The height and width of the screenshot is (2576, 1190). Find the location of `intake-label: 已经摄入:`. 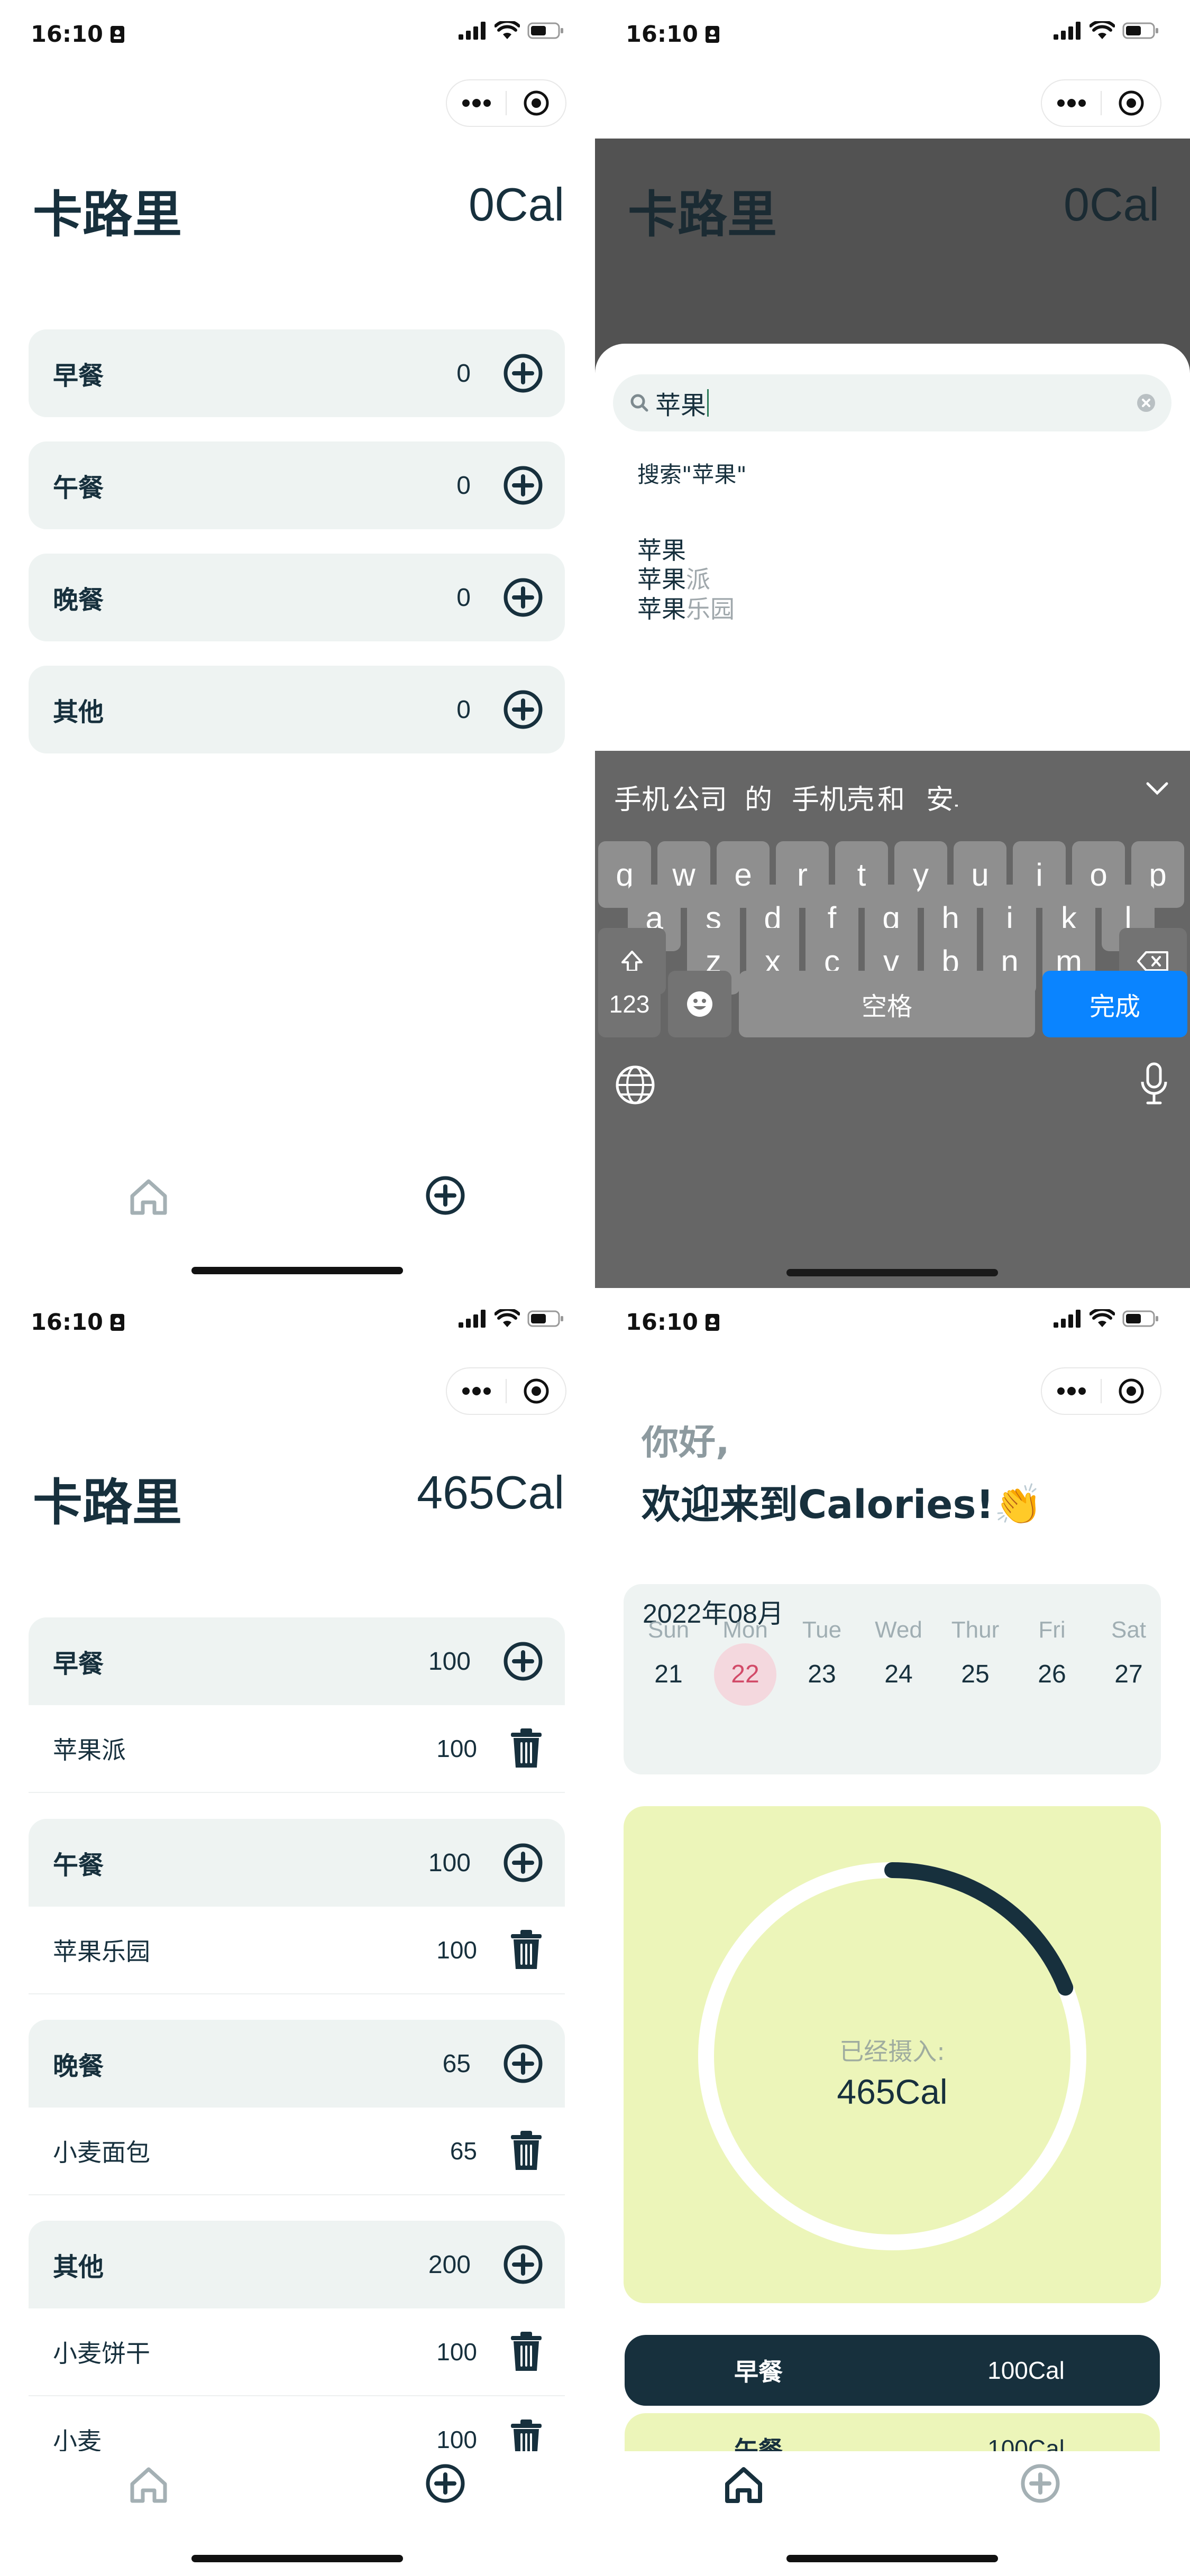

intake-label: 已经摄入: is located at coordinates (892, 2051).